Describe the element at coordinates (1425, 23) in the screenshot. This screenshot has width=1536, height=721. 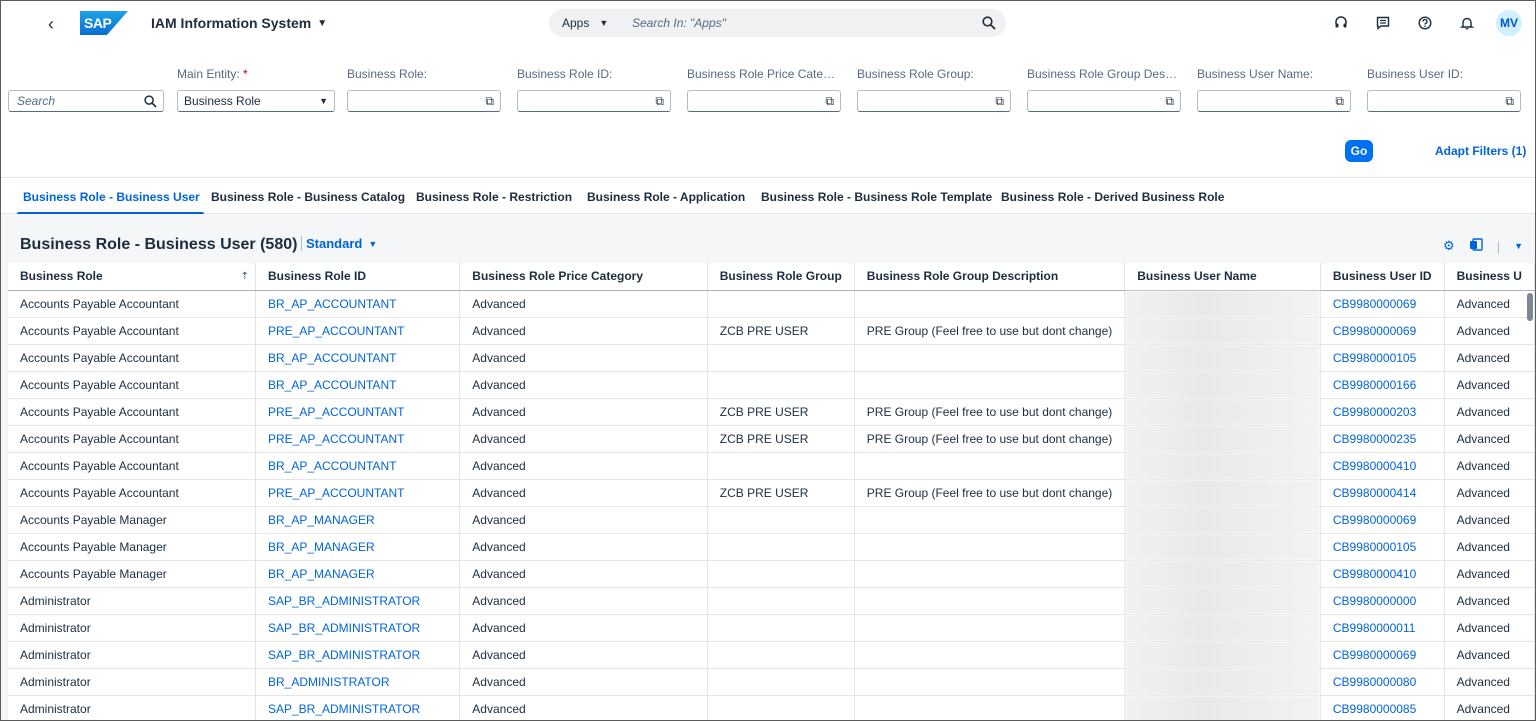
I see `help-icon` at that location.